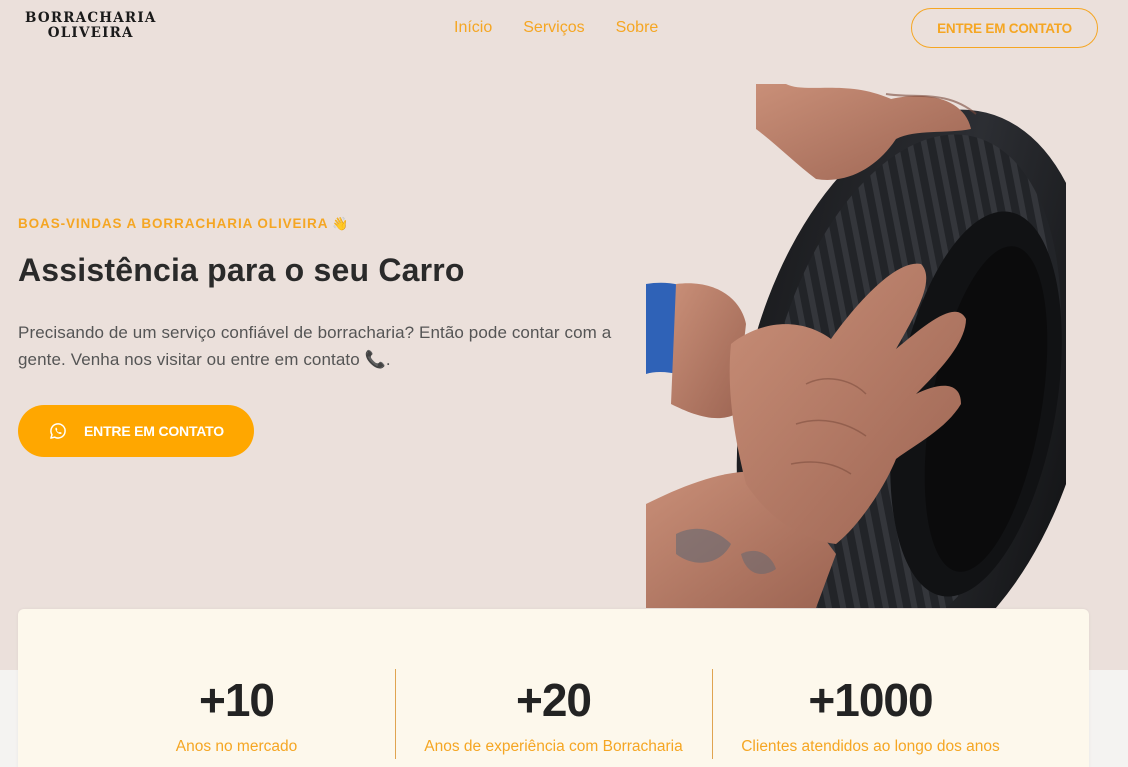 This screenshot has height=767, width=1128. Describe the element at coordinates (870, 700) in the screenshot. I see `stat-value: +1000` at that location.